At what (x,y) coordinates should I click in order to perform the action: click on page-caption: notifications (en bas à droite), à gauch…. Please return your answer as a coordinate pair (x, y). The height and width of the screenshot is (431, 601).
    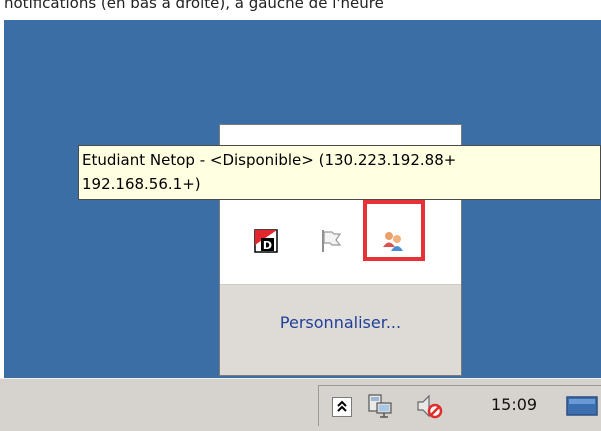
    Looking at the image, I should click on (300, 10).